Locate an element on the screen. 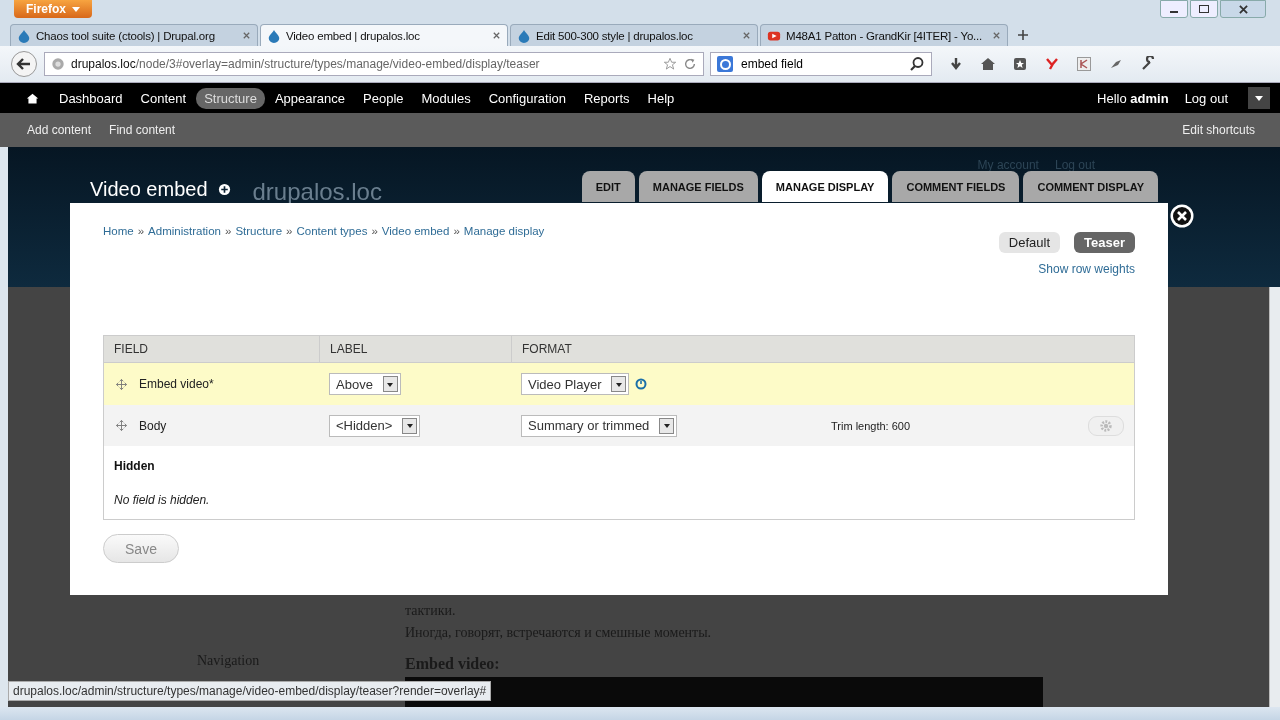 This screenshot has height=720, width=1280. toolbar-link: Dashboard is located at coordinates (91, 98).